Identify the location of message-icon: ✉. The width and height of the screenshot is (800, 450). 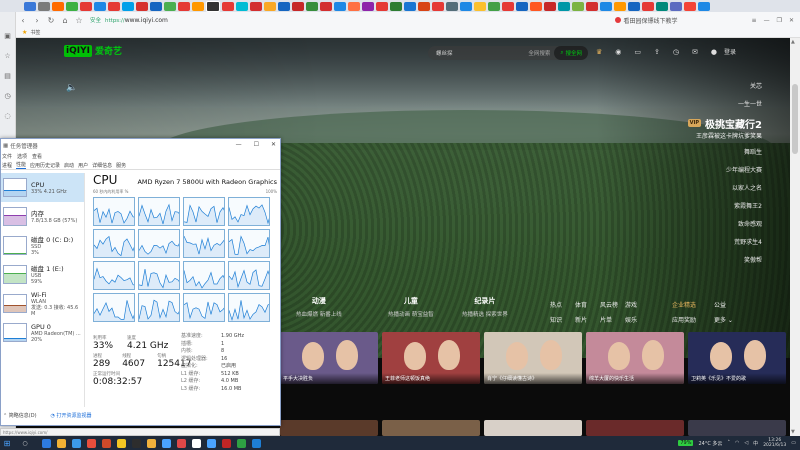
(695, 52).